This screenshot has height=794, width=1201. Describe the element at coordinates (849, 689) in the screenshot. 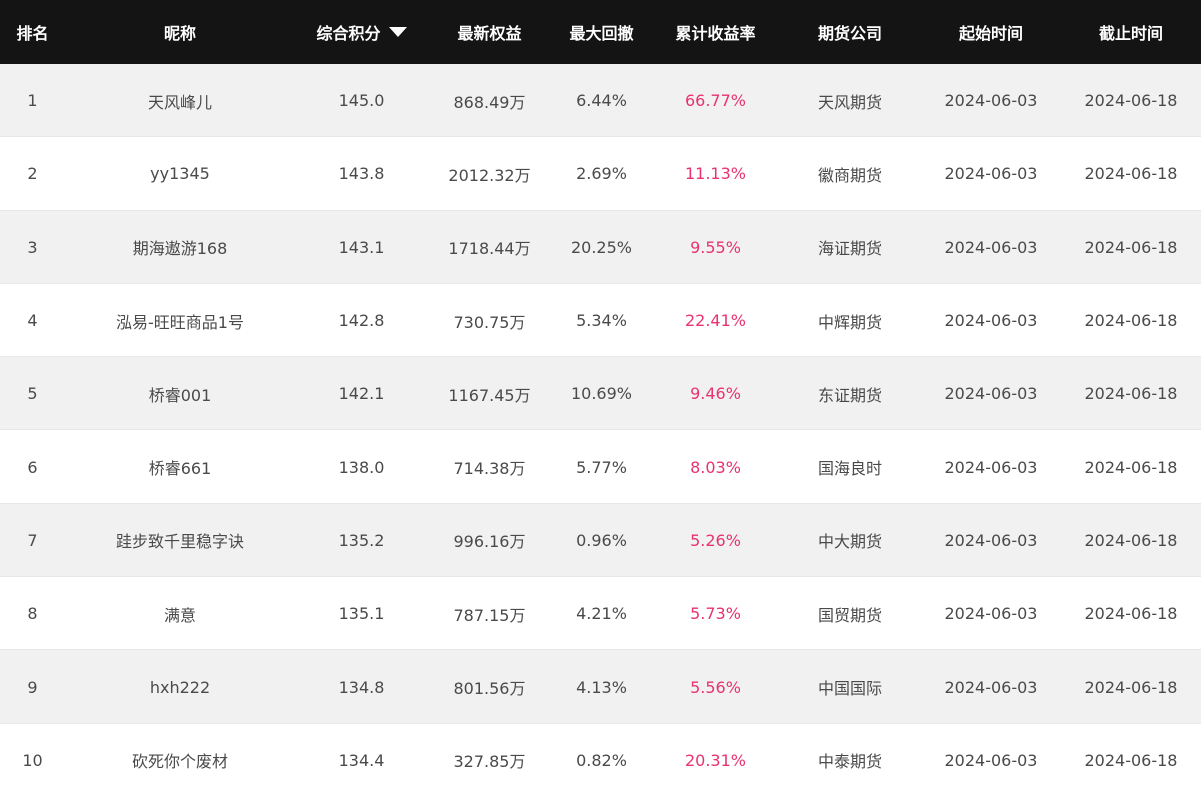

I see `company-cell: 中国国际` at that location.